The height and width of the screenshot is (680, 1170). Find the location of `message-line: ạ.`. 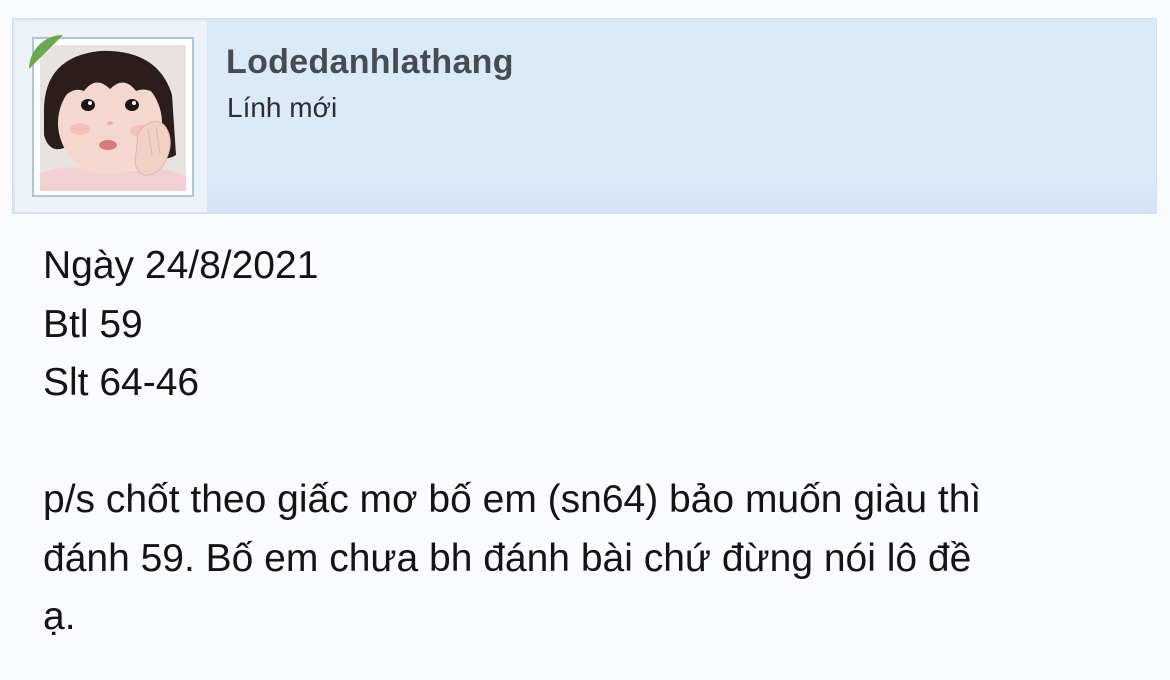

message-line: ạ. is located at coordinates (59, 616).